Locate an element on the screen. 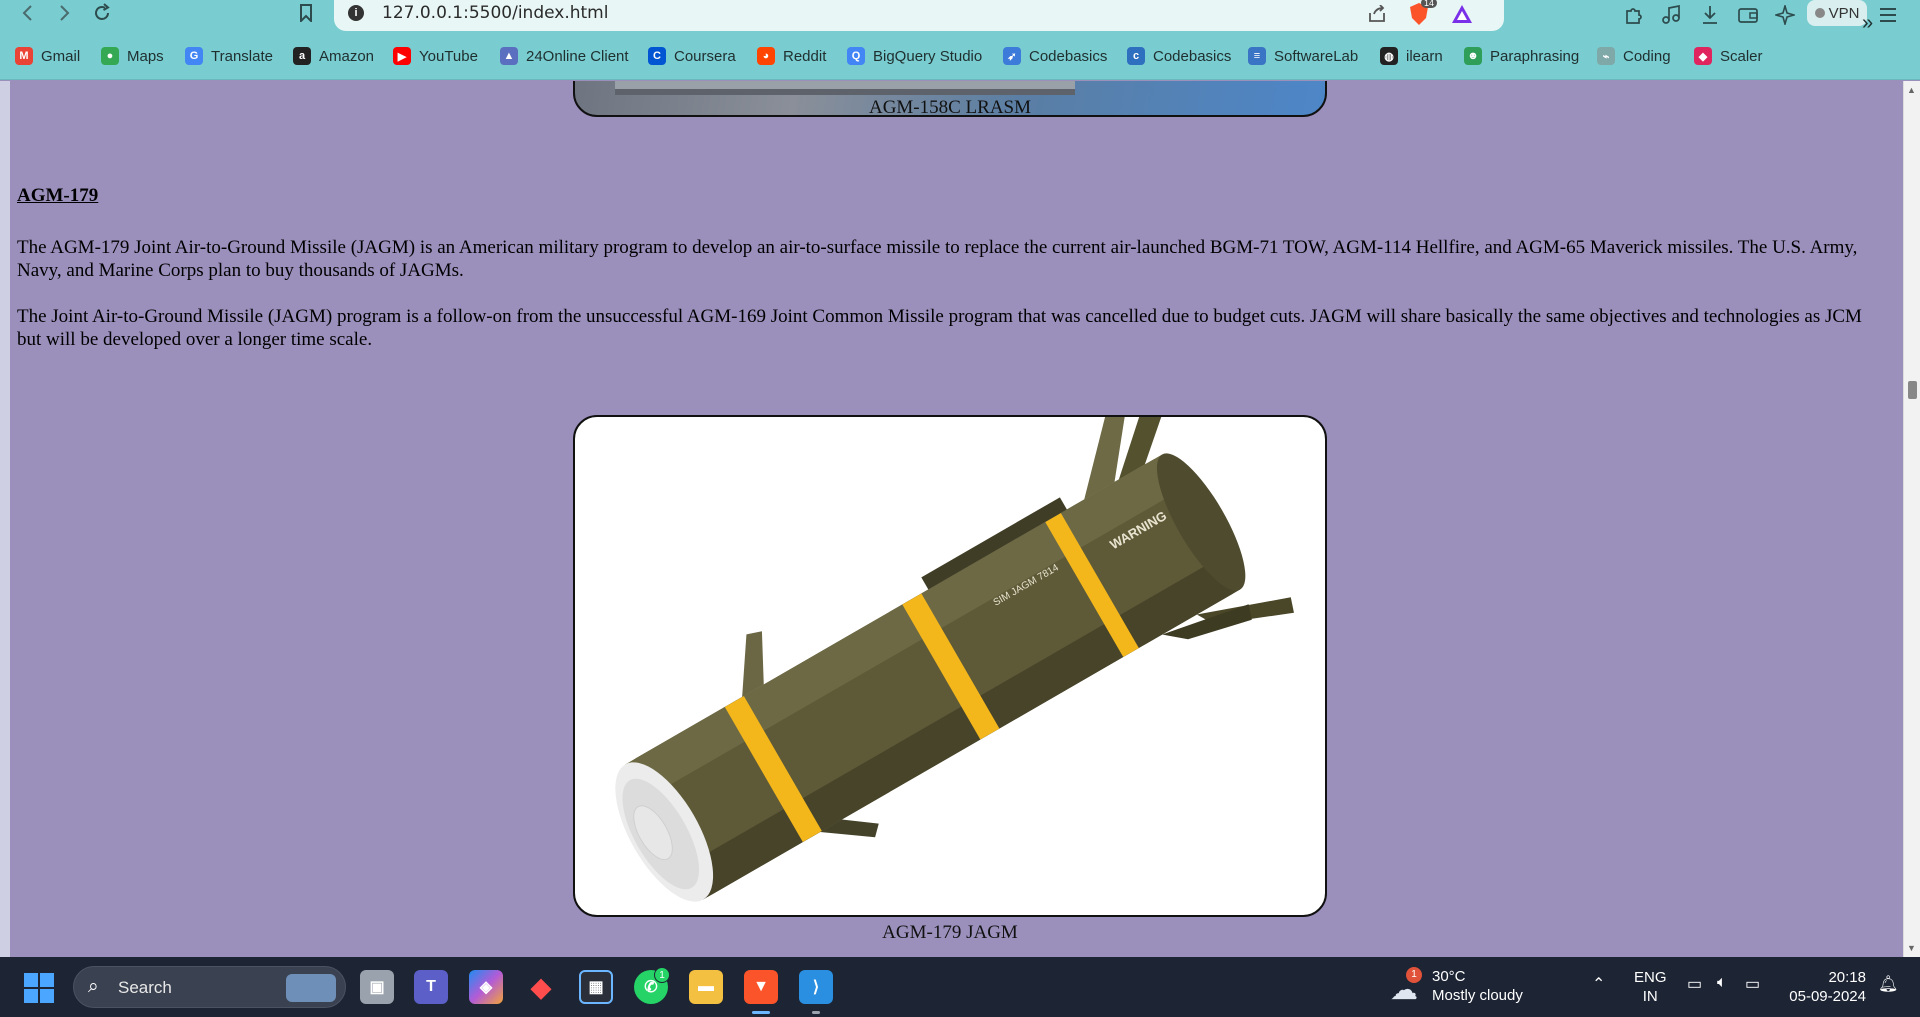  shield-count-badge: 14 is located at coordinates (1429, 4).